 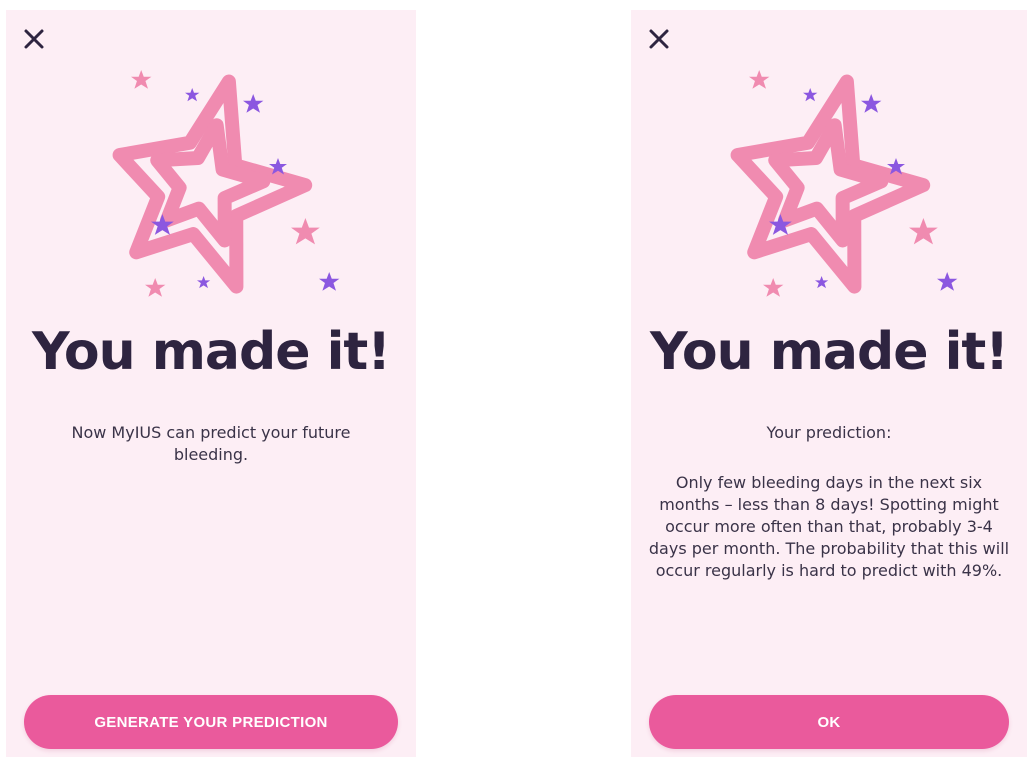 I want to click on prediction-intro: Your prediction:, so click(x=829, y=432).